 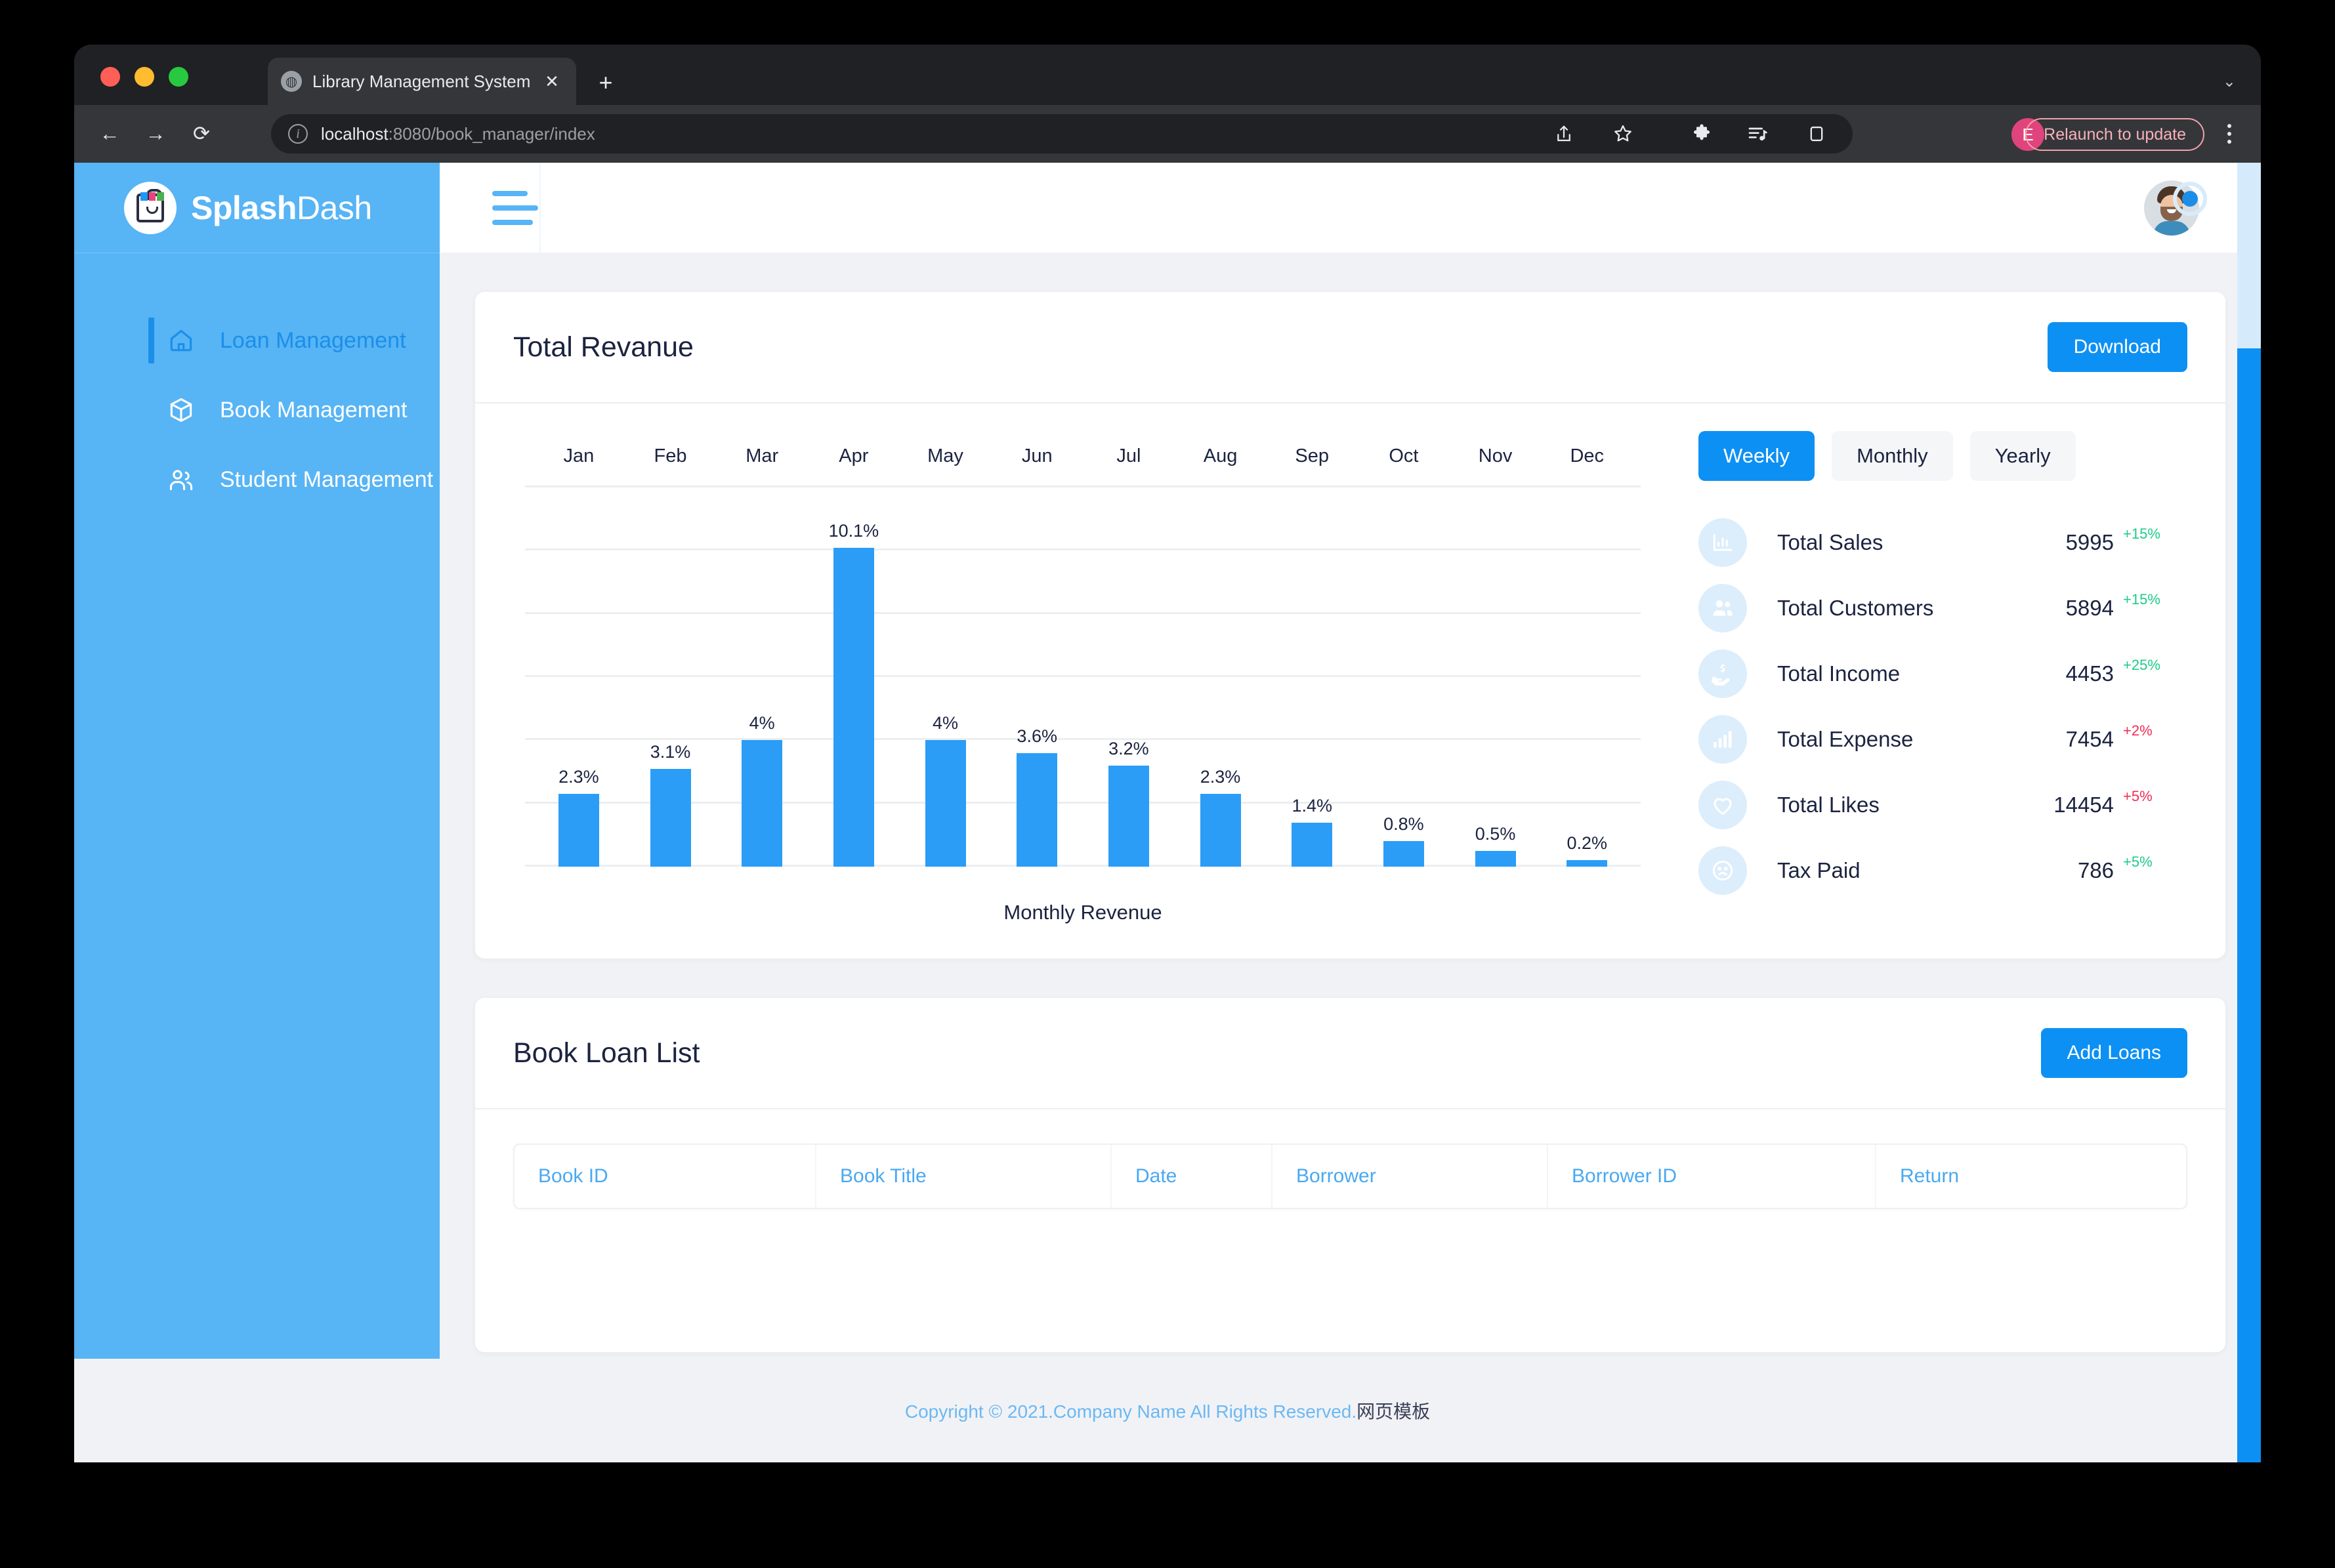 I want to click on column-header-book-id: Book ID, so click(x=665, y=1176).